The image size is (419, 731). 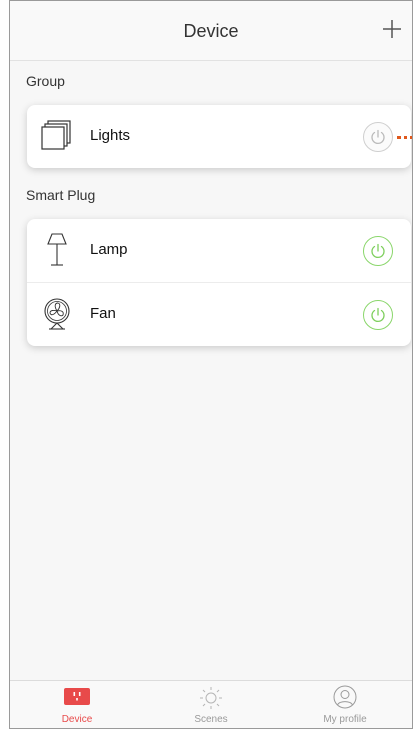 I want to click on tab-label: My profile, so click(x=345, y=719).